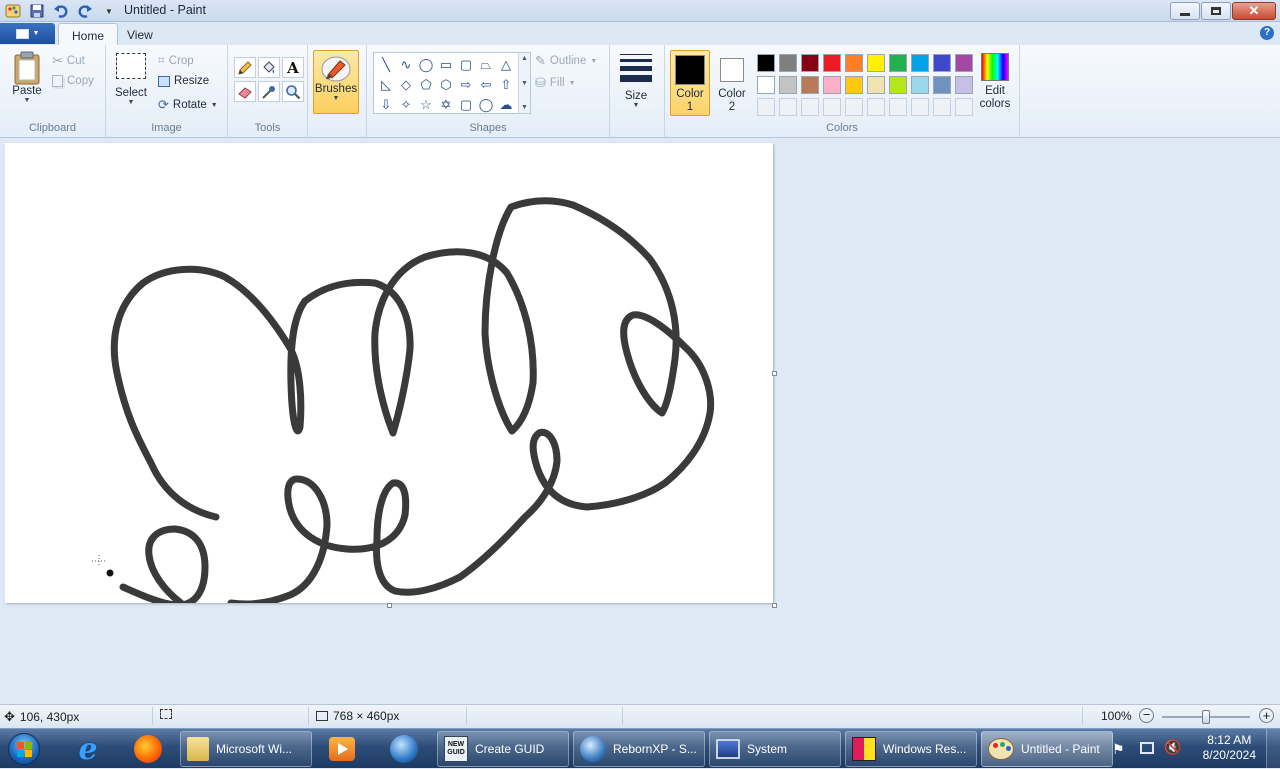  Describe the element at coordinates (446, 65) in the screenshot. I see `rectangle-shape-icon: ▭` at that location.